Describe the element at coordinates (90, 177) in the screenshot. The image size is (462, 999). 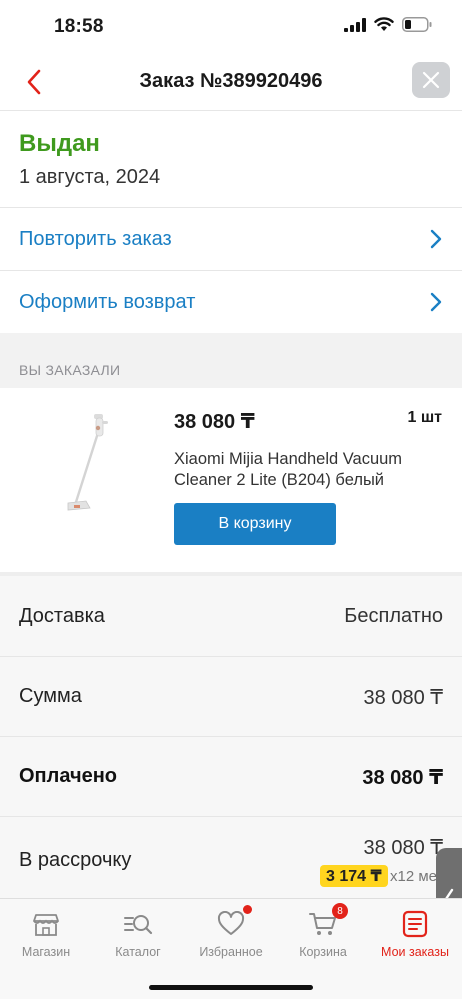
I see `order-date: 1 августа, 2024` at that location.